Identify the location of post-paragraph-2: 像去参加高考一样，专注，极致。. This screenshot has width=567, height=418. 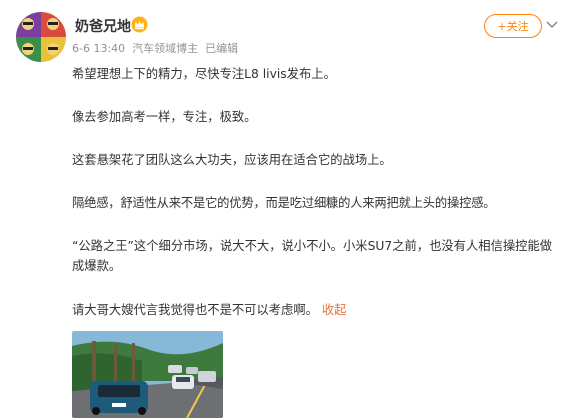
(164, 117).